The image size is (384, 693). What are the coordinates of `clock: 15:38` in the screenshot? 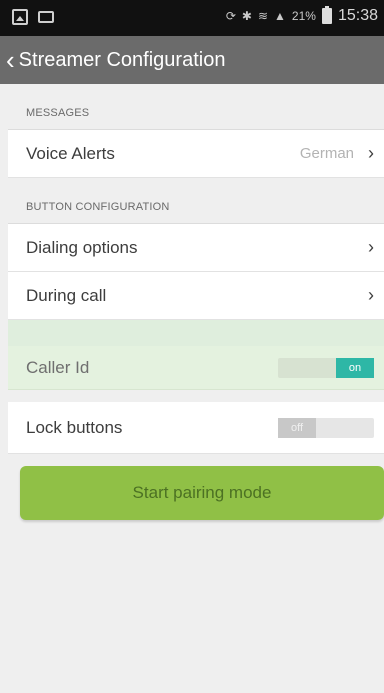 It's located at (357, 15).